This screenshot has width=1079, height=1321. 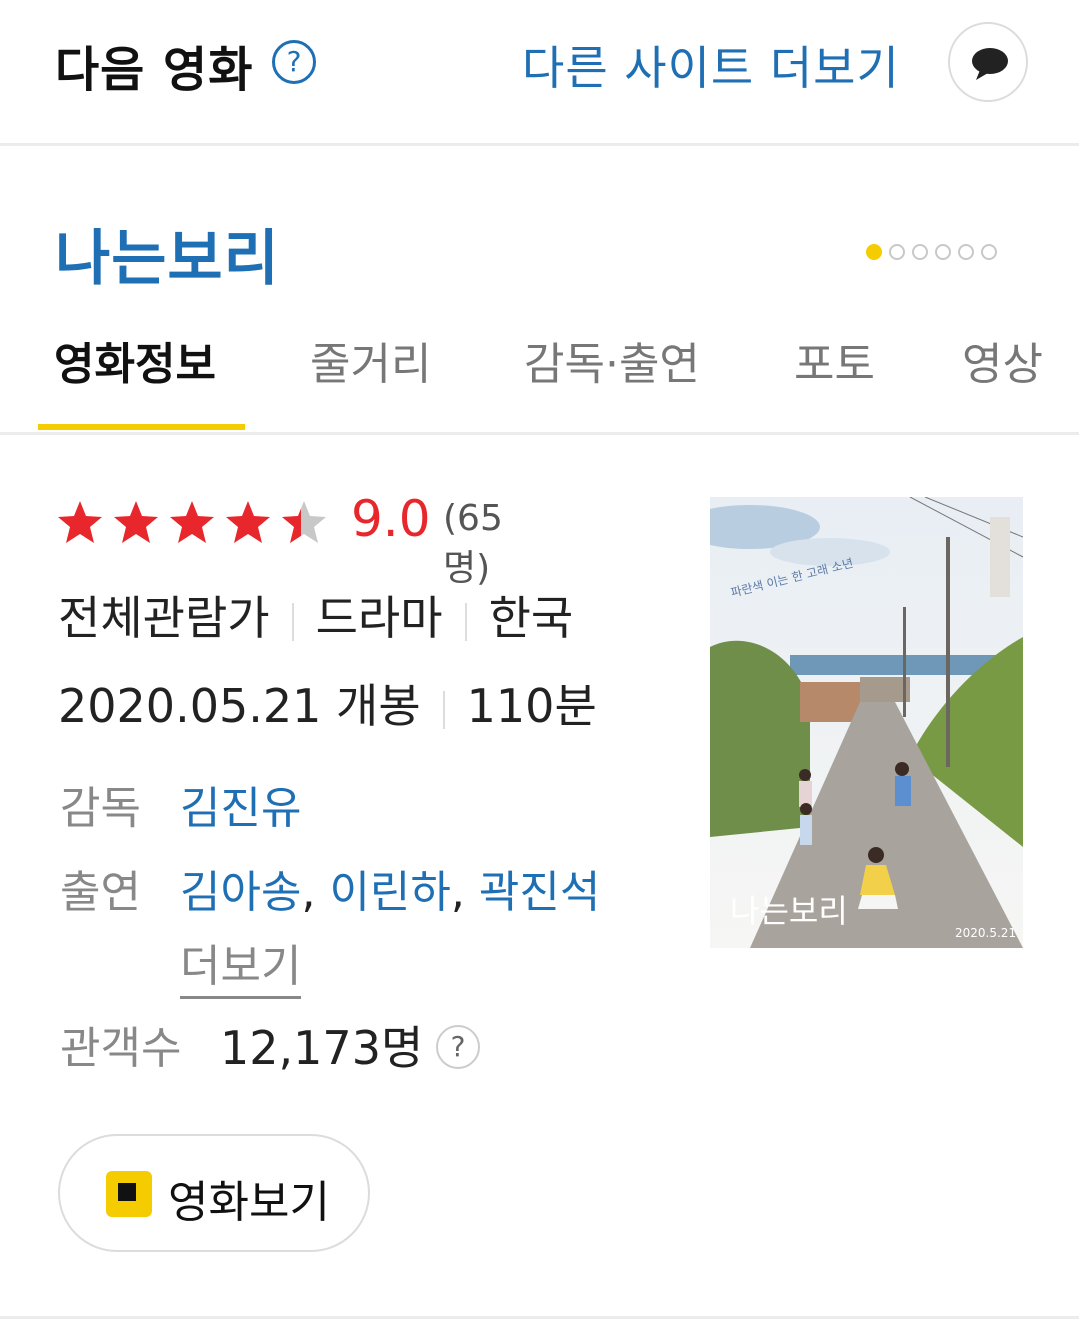 I want to click on genre: 드라마, so click(x=379, y=618).